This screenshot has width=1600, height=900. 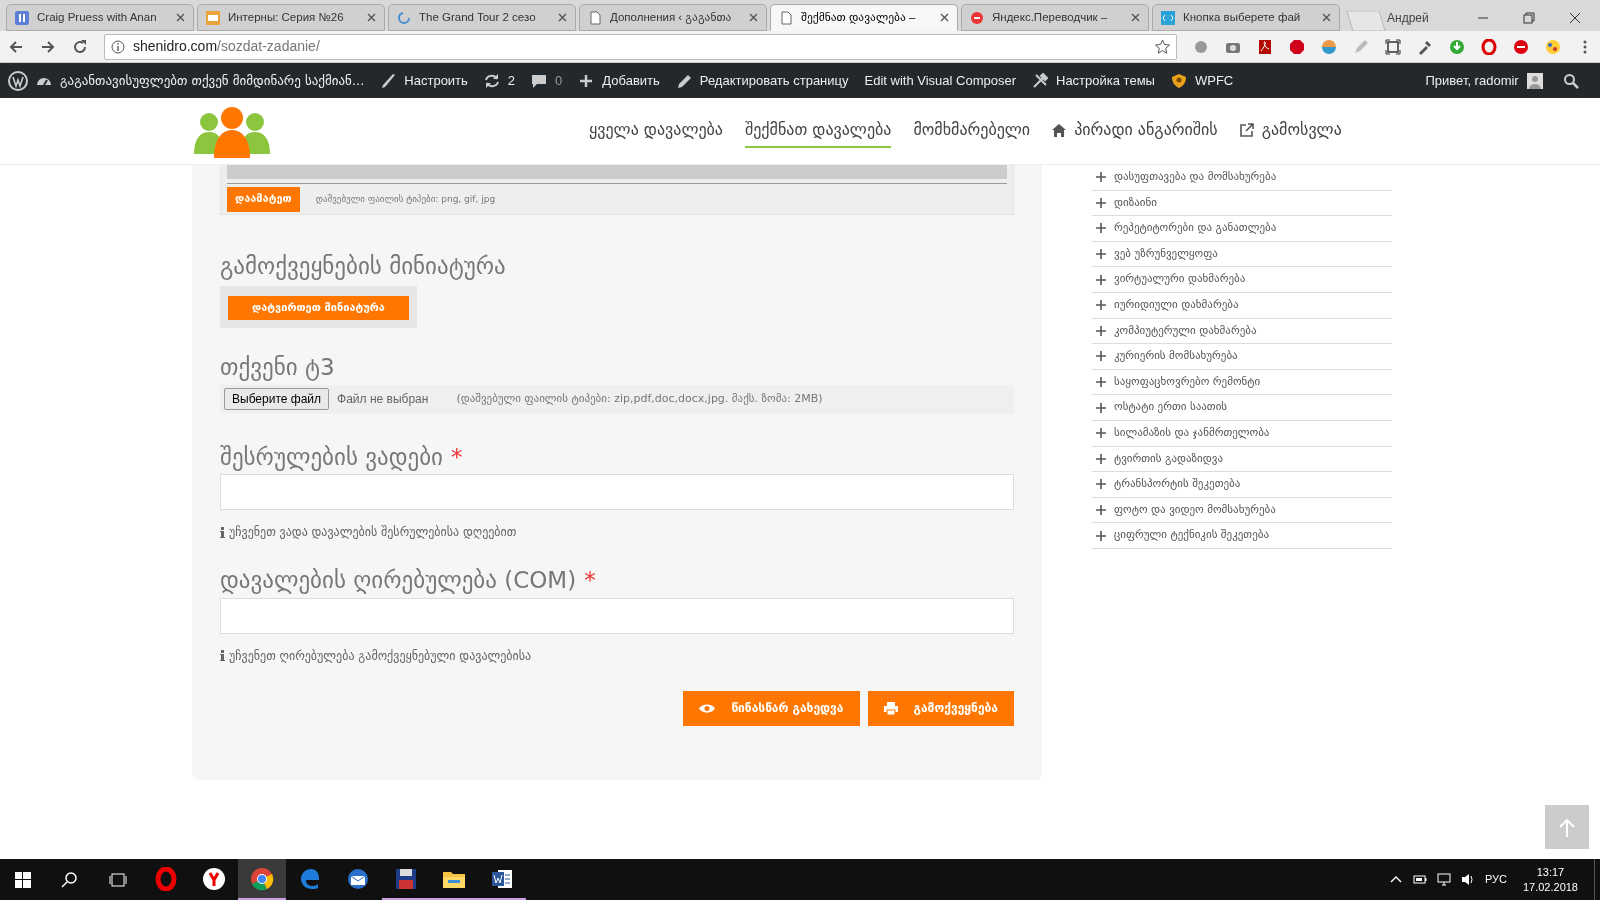 I want to click on address-field: shenidro.com/sozdat-zadanie/, so click(x=640, y=46).